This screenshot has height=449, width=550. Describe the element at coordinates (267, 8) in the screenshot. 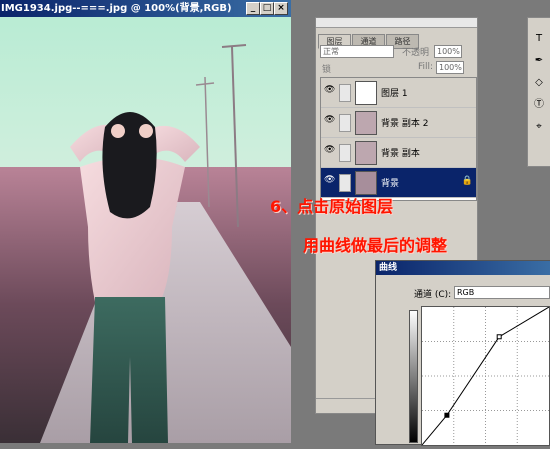

I see `maximize-button: □` at that location.